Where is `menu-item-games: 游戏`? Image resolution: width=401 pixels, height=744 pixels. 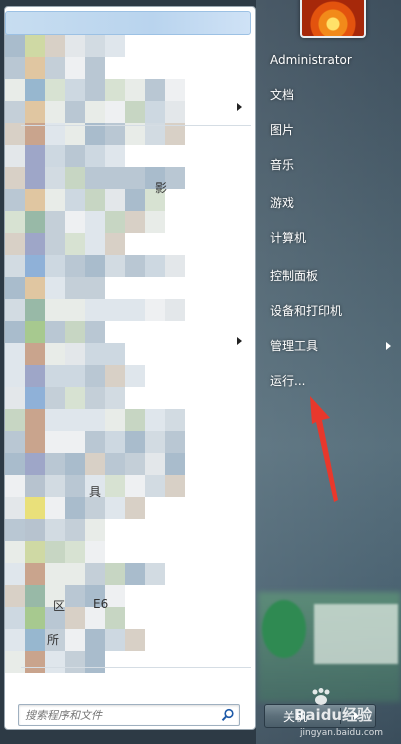 menu-item-games: 游戏 is located at coordinates (329, 203).